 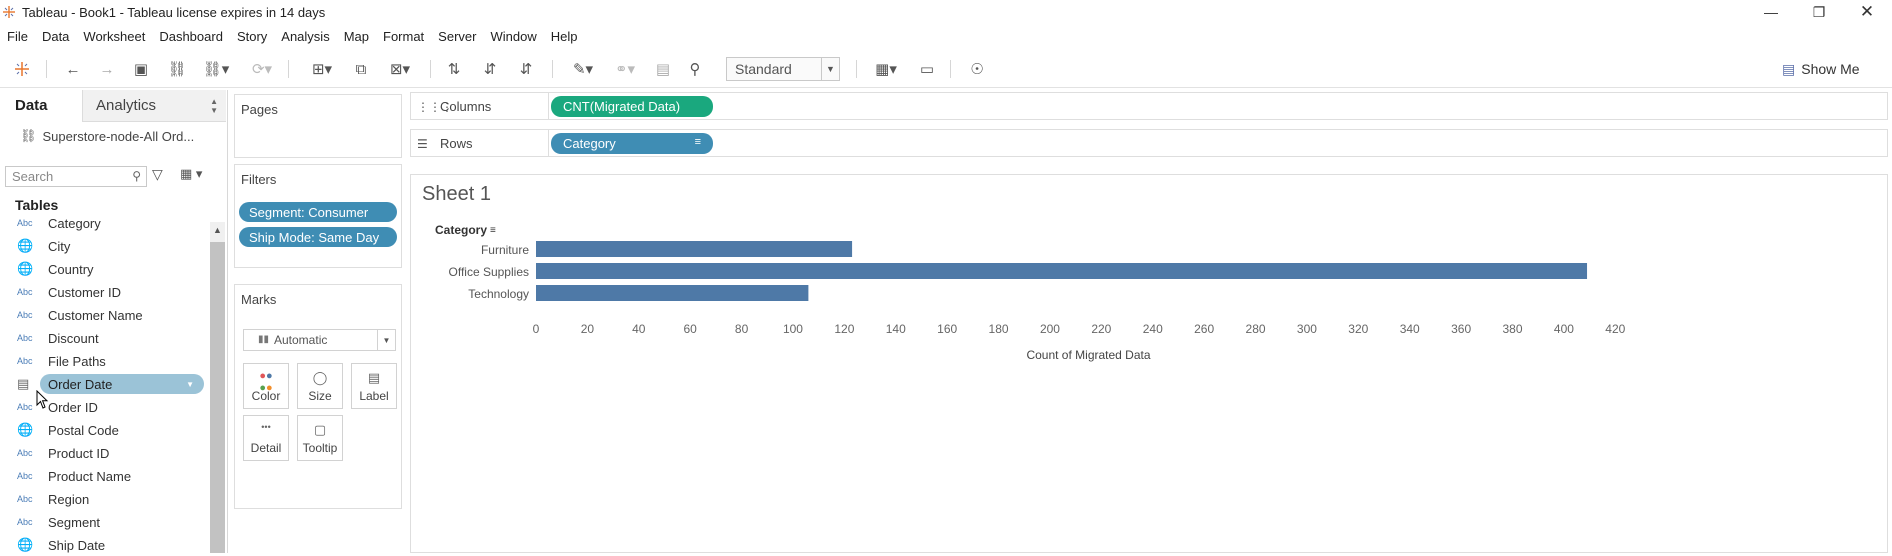 I want to click on field-item-category: Abc Category, so click(x=104, y=223).